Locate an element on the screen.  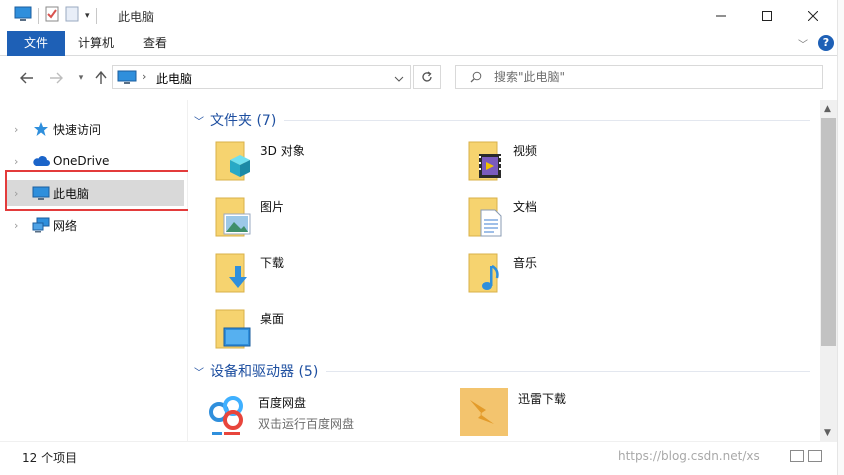
scroll-up-arrow-icon: ▲ is located at coordinates (827, 109).